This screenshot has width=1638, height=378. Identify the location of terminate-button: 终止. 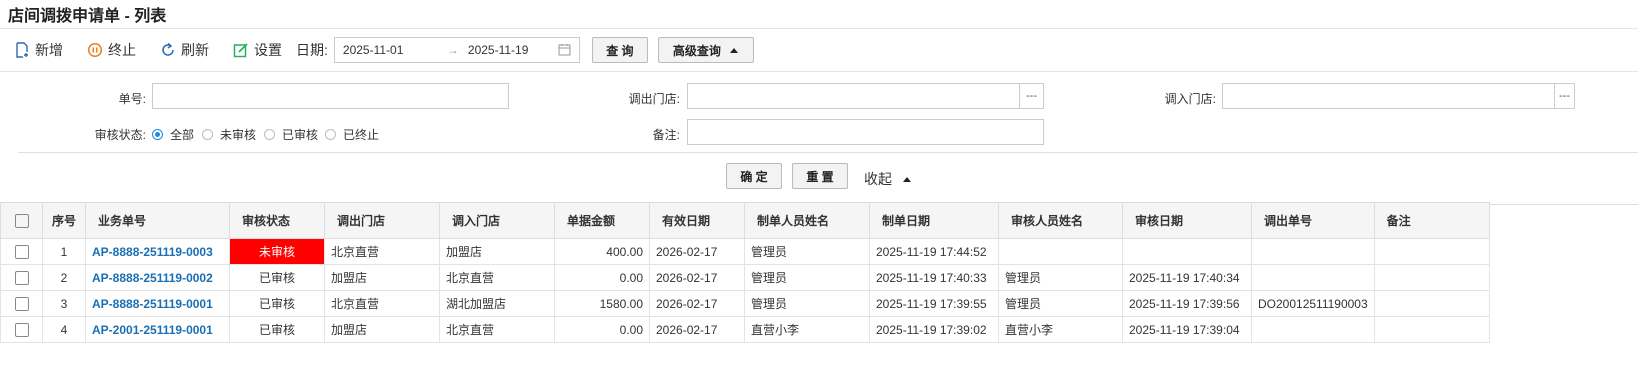
(111, 50).